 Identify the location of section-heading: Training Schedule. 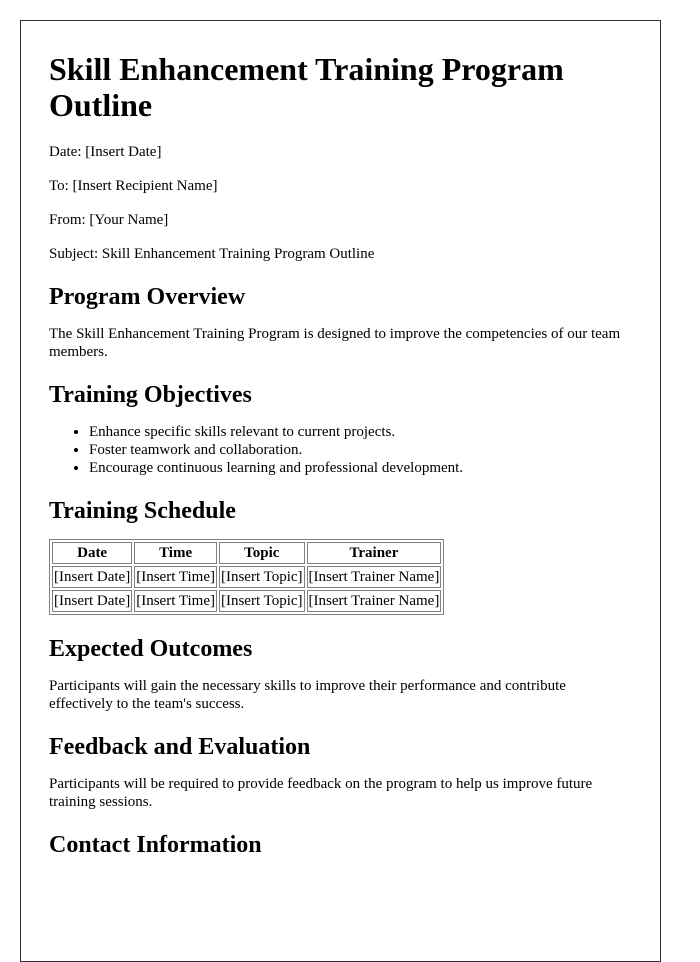
(142, 511).